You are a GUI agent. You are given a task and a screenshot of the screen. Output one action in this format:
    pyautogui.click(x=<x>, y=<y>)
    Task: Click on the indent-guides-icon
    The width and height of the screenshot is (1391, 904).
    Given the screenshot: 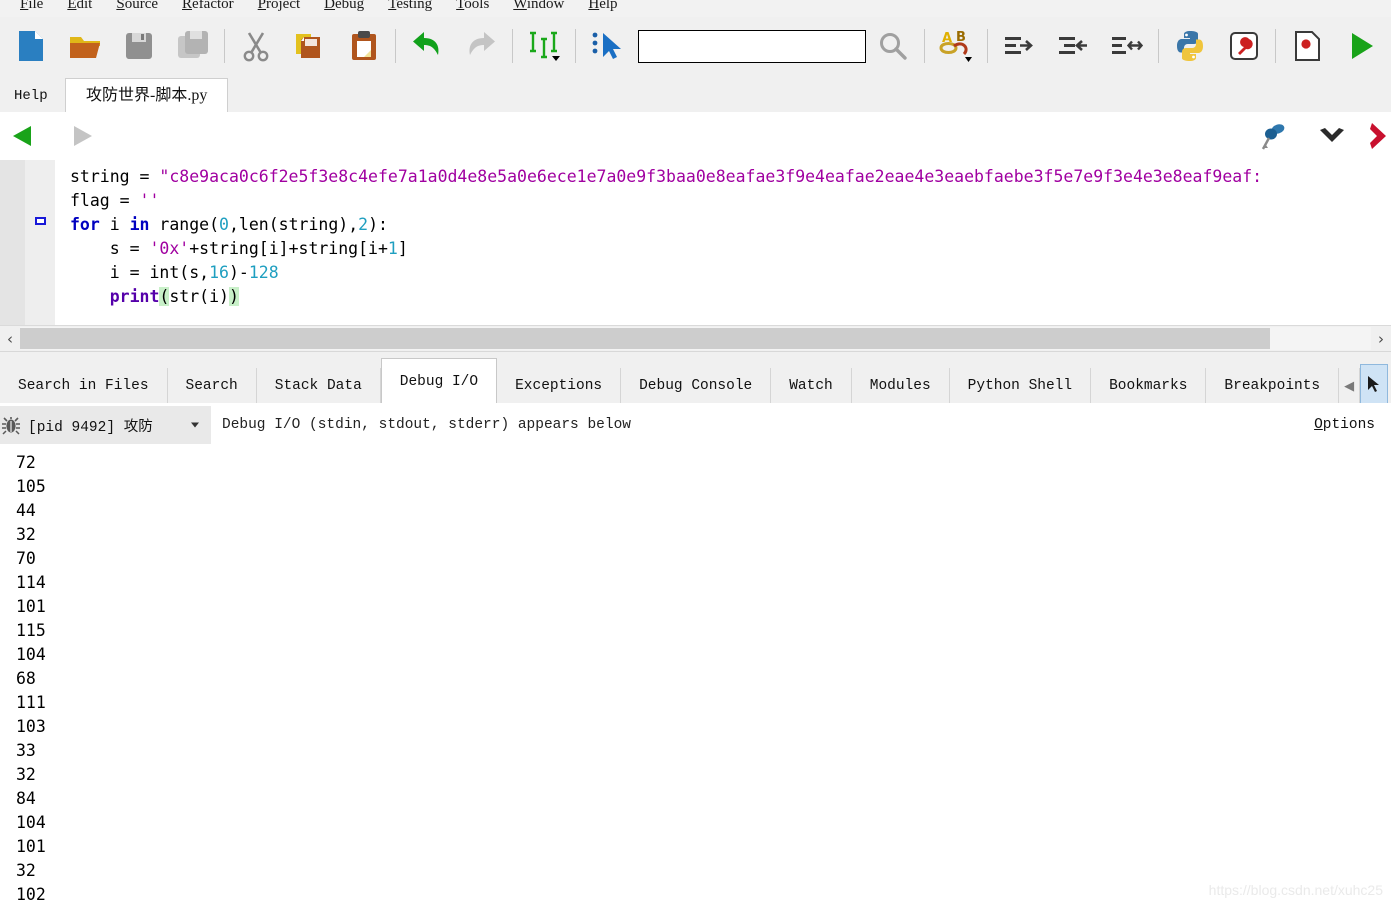 What is the action you would take?
    pyautogui.click(x=544, y=46)
    